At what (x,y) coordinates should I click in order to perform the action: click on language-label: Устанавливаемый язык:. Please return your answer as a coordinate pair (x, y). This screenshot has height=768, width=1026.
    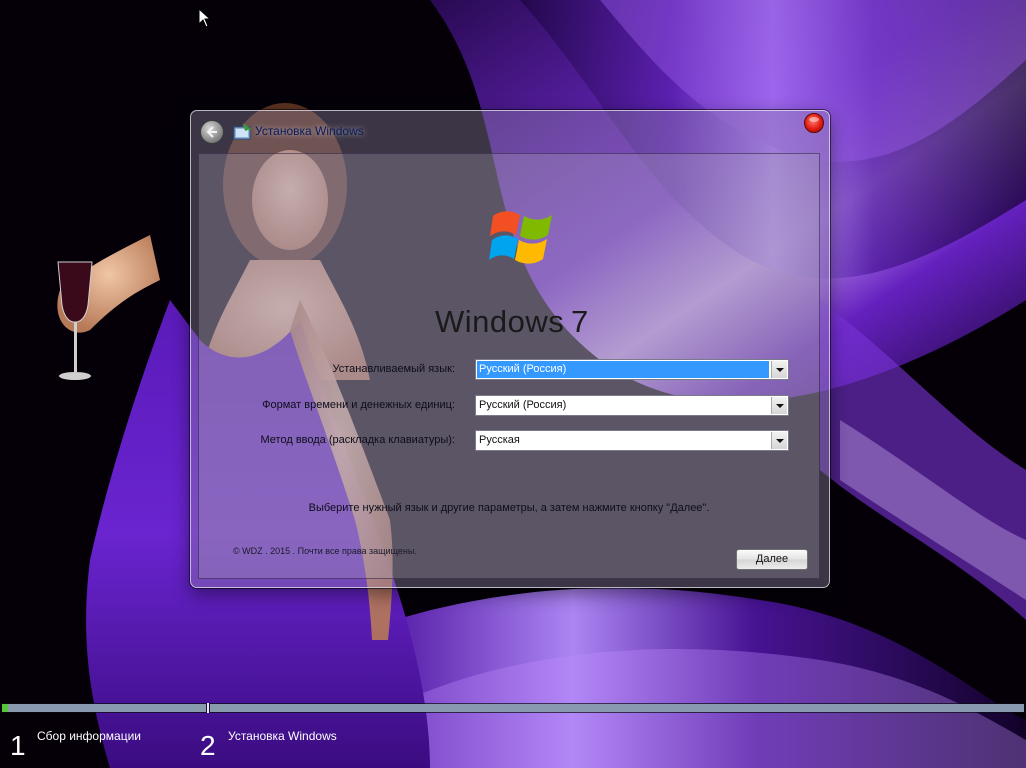
    Looking at the image, I should click on (393, 369).